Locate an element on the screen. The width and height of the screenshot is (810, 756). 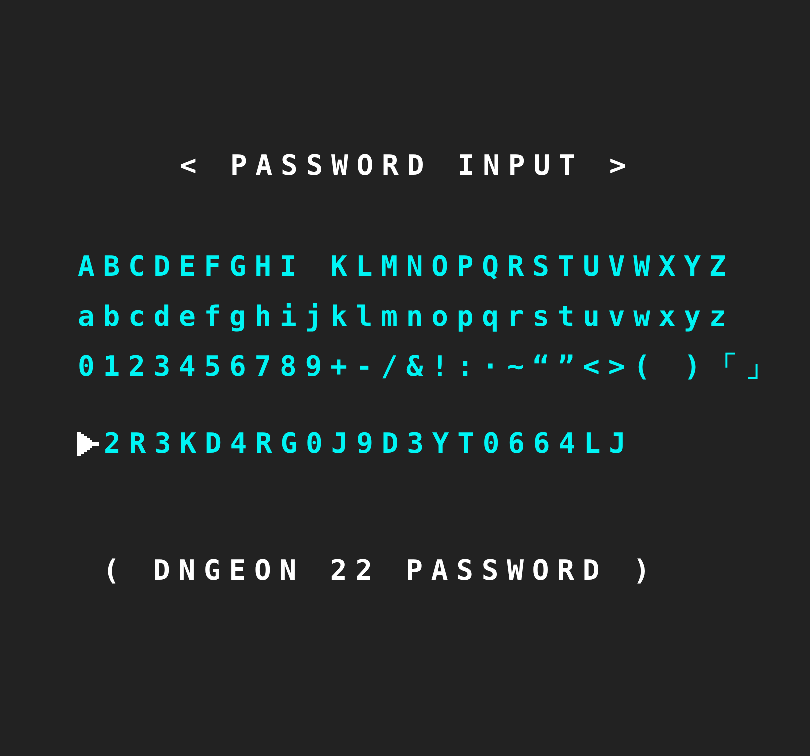
screen-title: < PASSWORD INPUT > is located at coordinates (407, 166).